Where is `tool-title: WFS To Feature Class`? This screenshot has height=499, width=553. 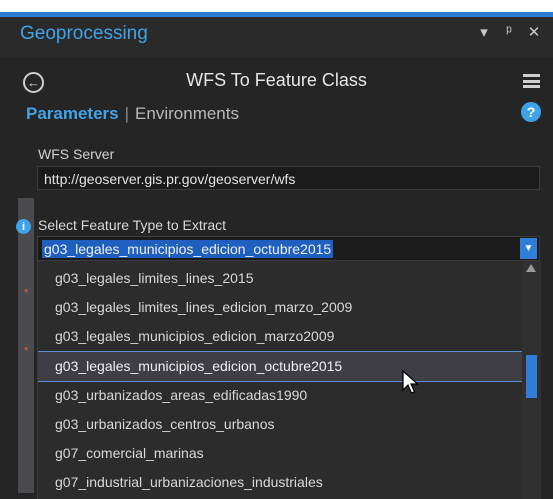
tool-title: WFS To Feature Class is located at coordinates (276, 80).